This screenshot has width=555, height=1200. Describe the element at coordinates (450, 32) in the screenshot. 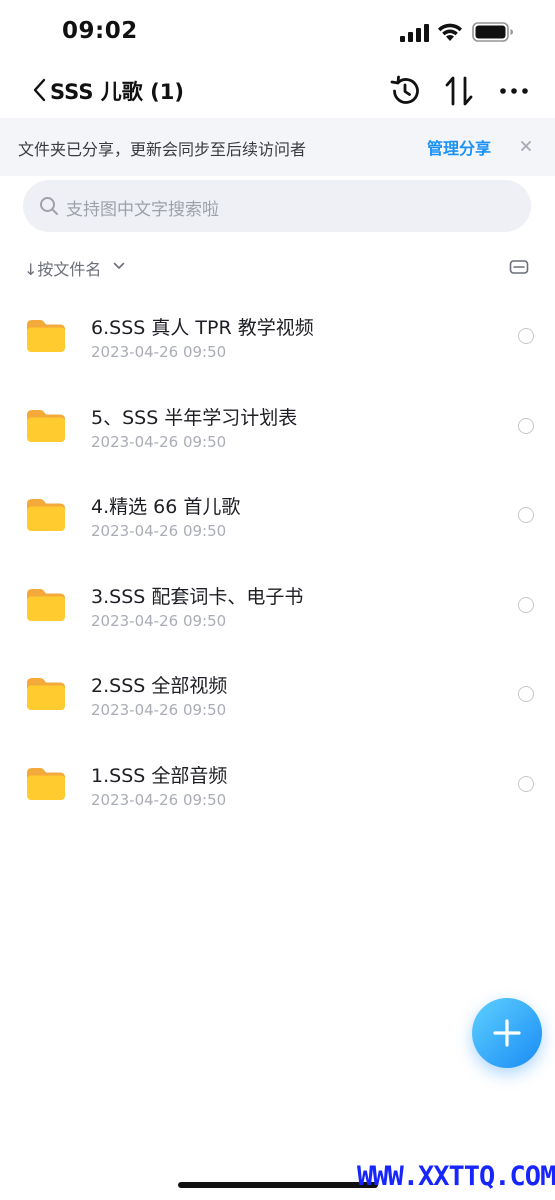

I see `wifi-icon` at that location.